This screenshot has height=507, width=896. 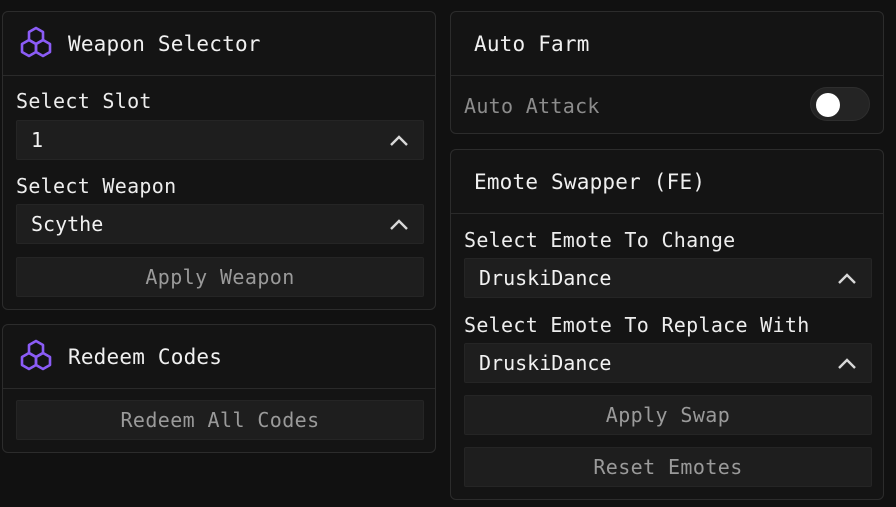 I want to click on panel-title: Weapon Selector, so click(x=164, y=43).